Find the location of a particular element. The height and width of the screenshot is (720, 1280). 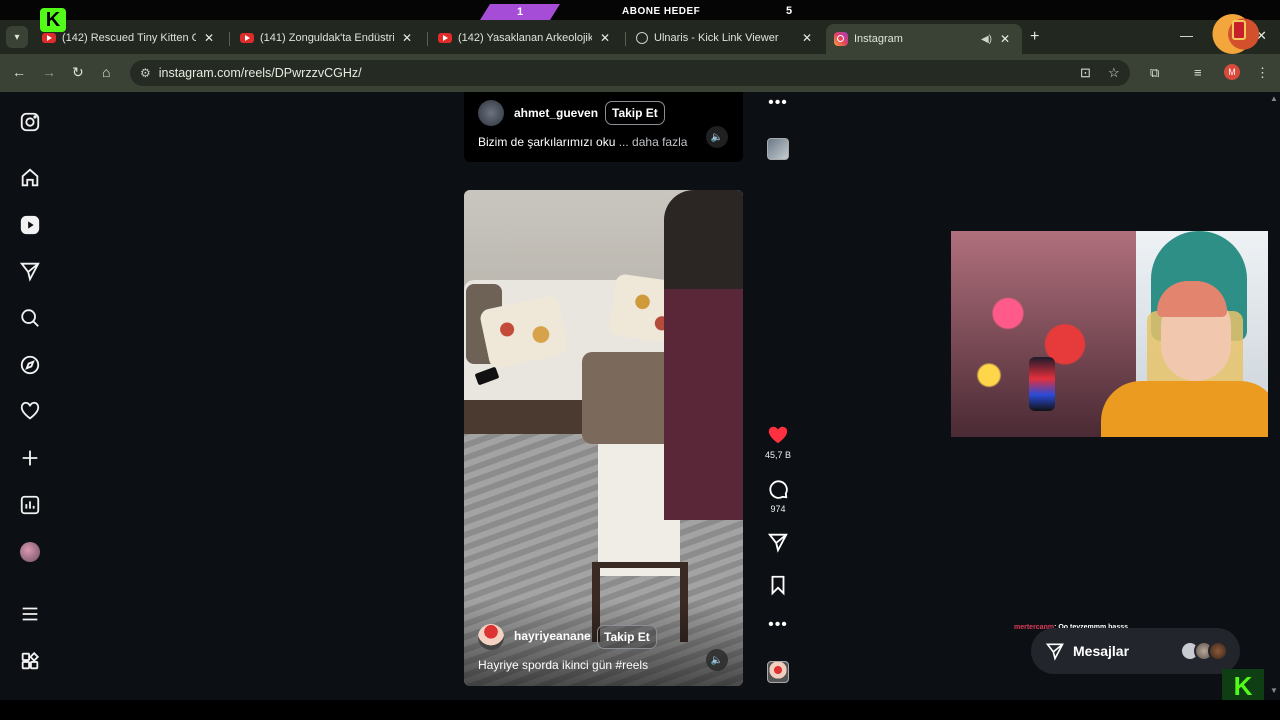

also-from-meta-icon is located at coordinates (30, 661).